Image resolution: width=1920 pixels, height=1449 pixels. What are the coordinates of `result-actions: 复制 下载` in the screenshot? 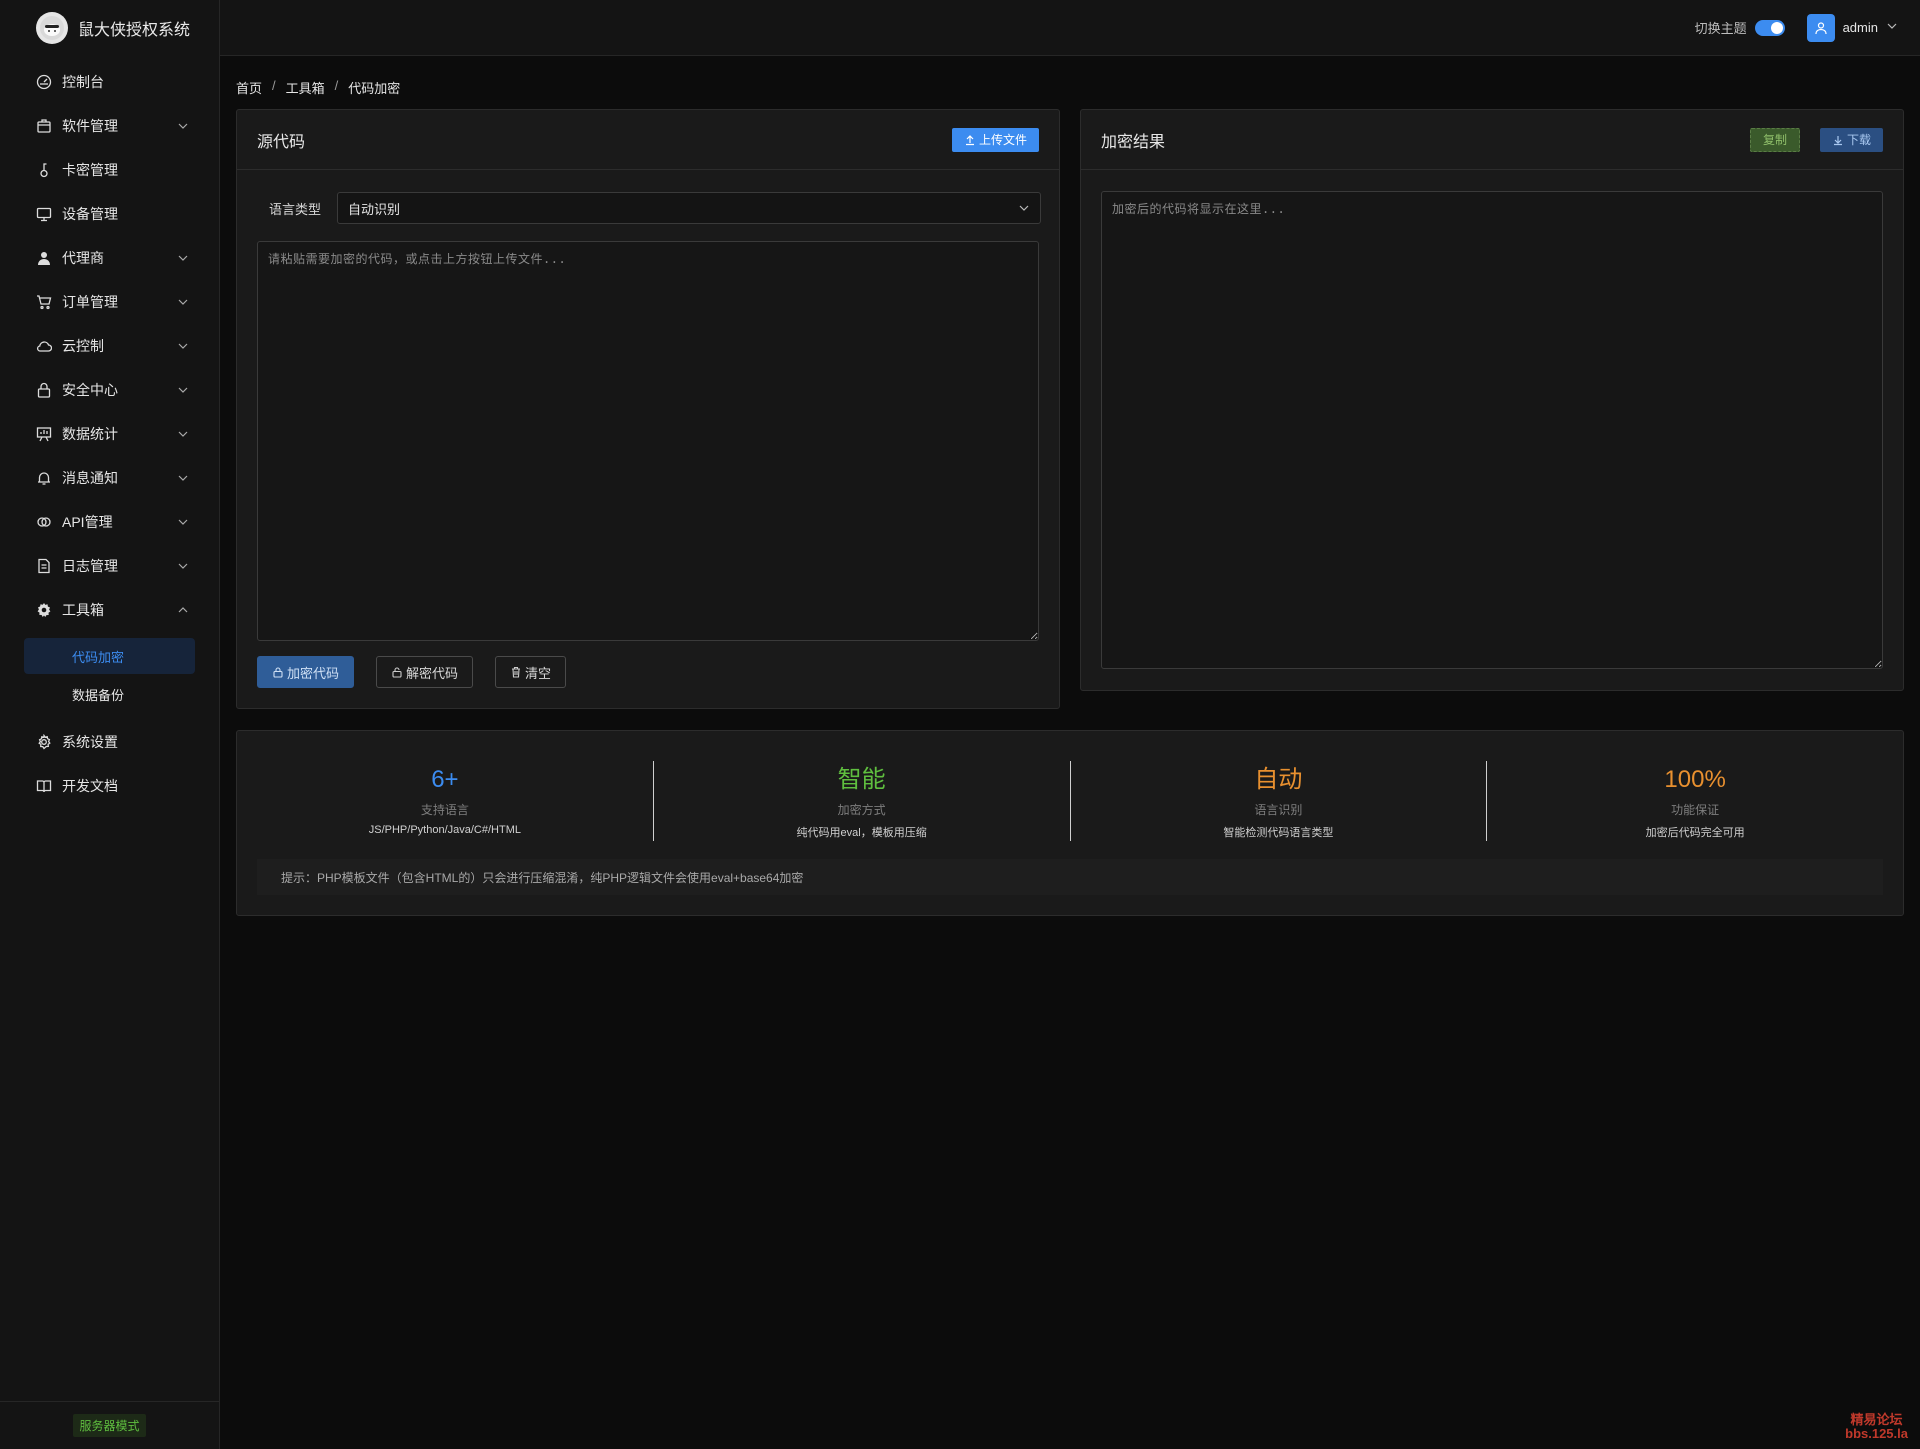 It's located at (1816, 139).